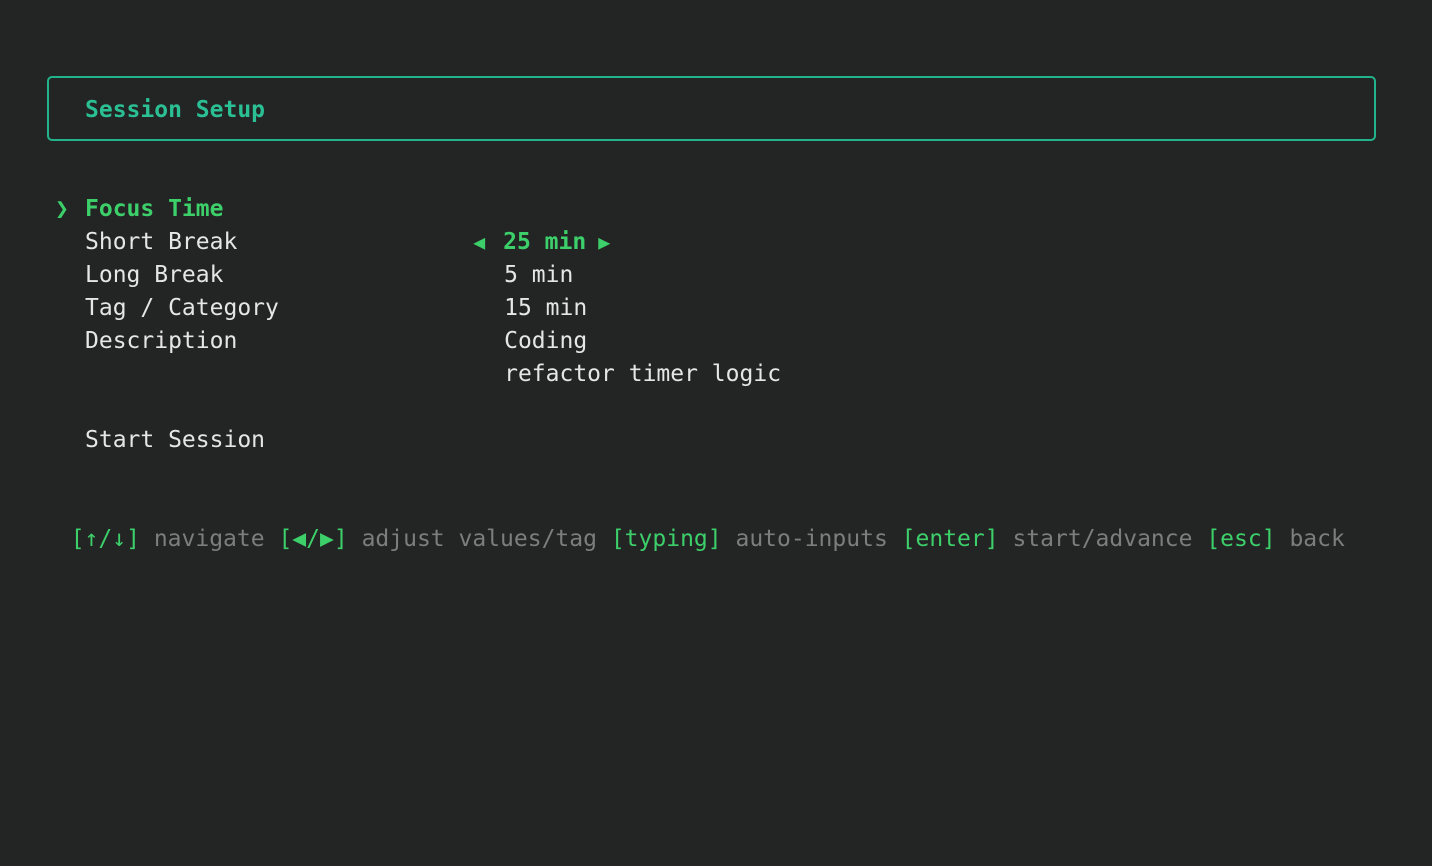 The height and width of the screenshot is (866, 1432). Describe the element at coordinates (154, 275) in the screenshot. I see `setting-label: Long Break` at that location.